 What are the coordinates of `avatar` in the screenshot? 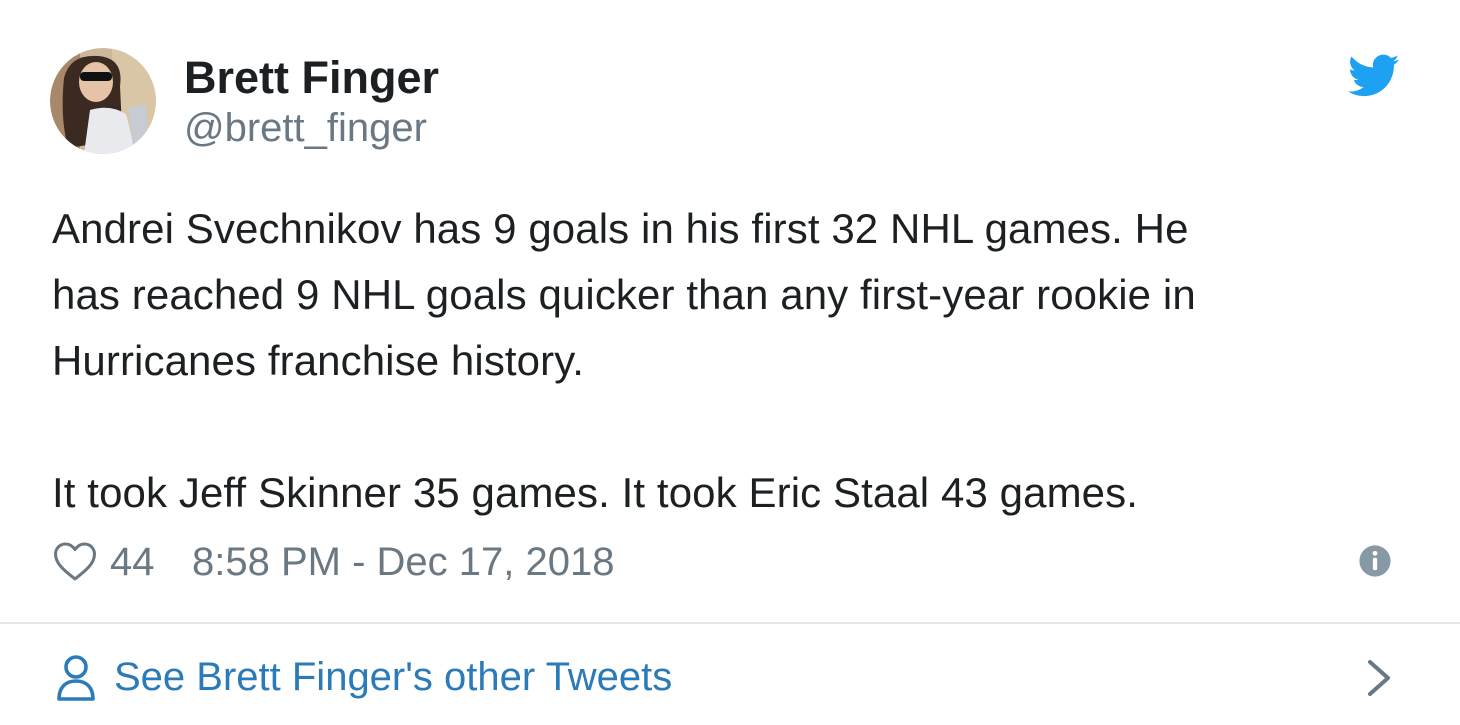 It's located at (103, 101).